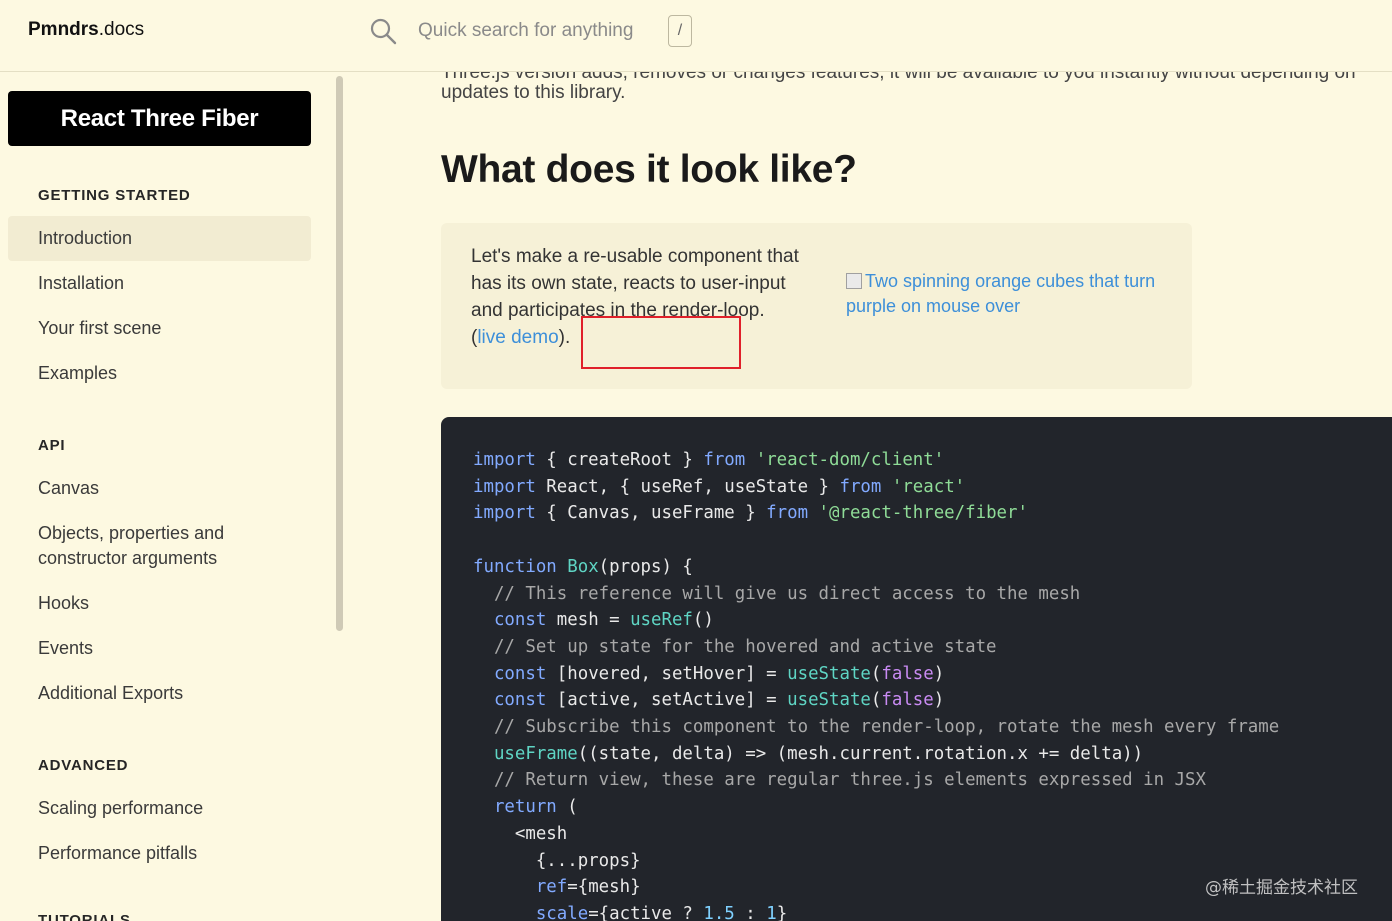  What do you see at coordinates (159, 118) in the screenshot?
I see `project-title-button: React Three Fiber` at bounding box center [159, 118].